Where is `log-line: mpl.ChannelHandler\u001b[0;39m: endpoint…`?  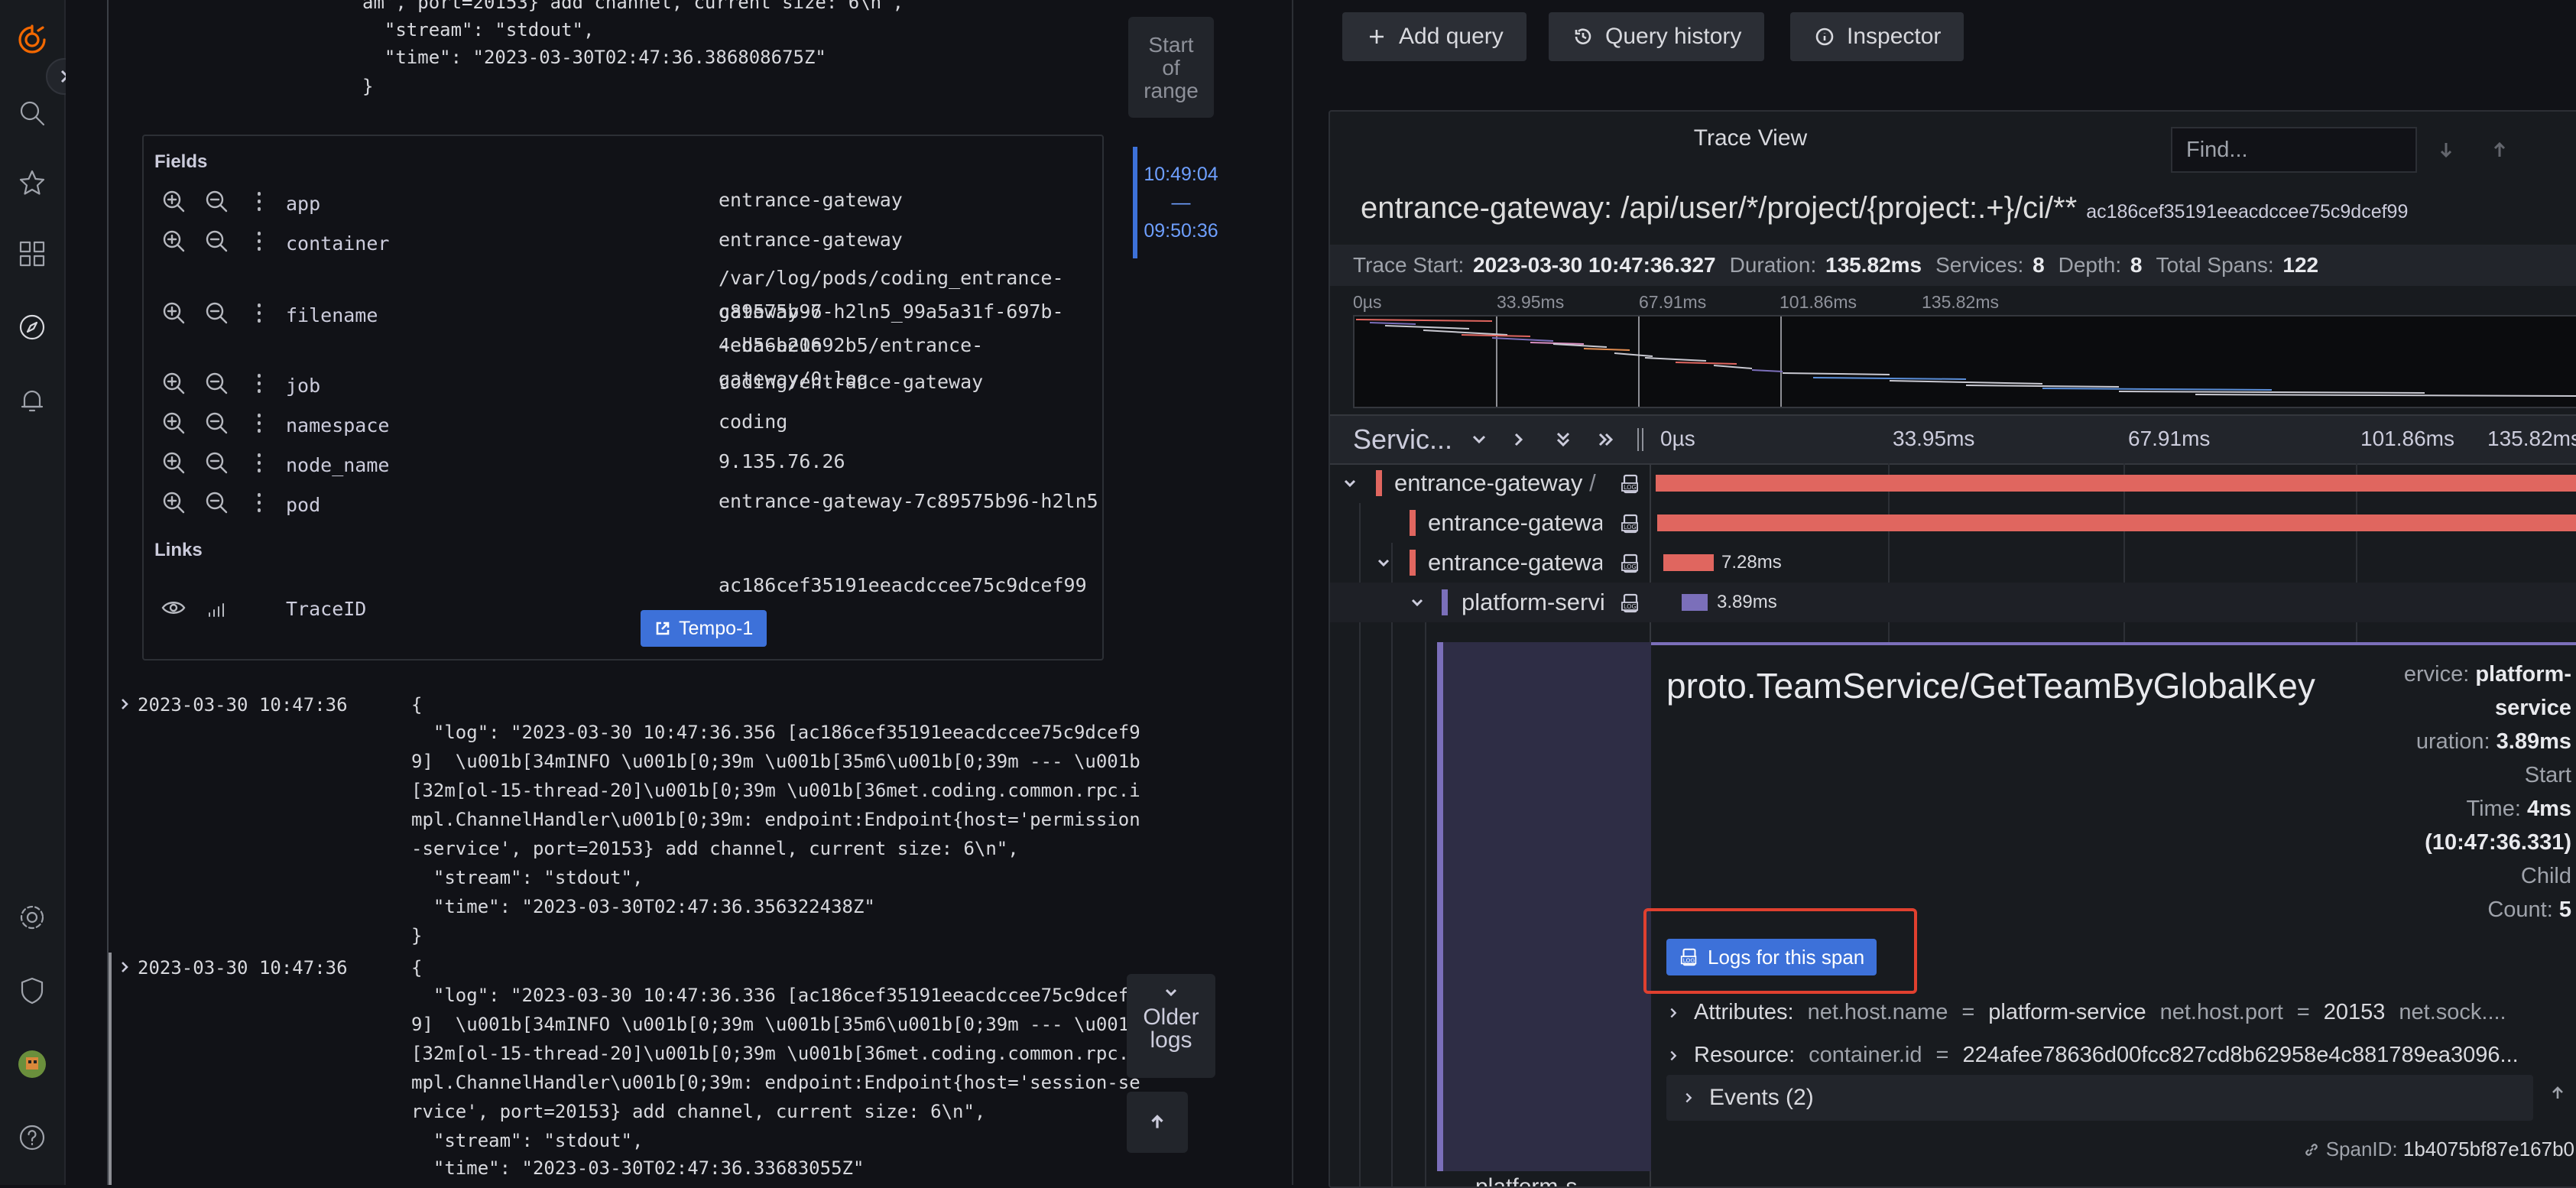
log-line: mpl.ChannelHandler\u001b[0;39m: endpoint… is located at coordinates (775, 1082).